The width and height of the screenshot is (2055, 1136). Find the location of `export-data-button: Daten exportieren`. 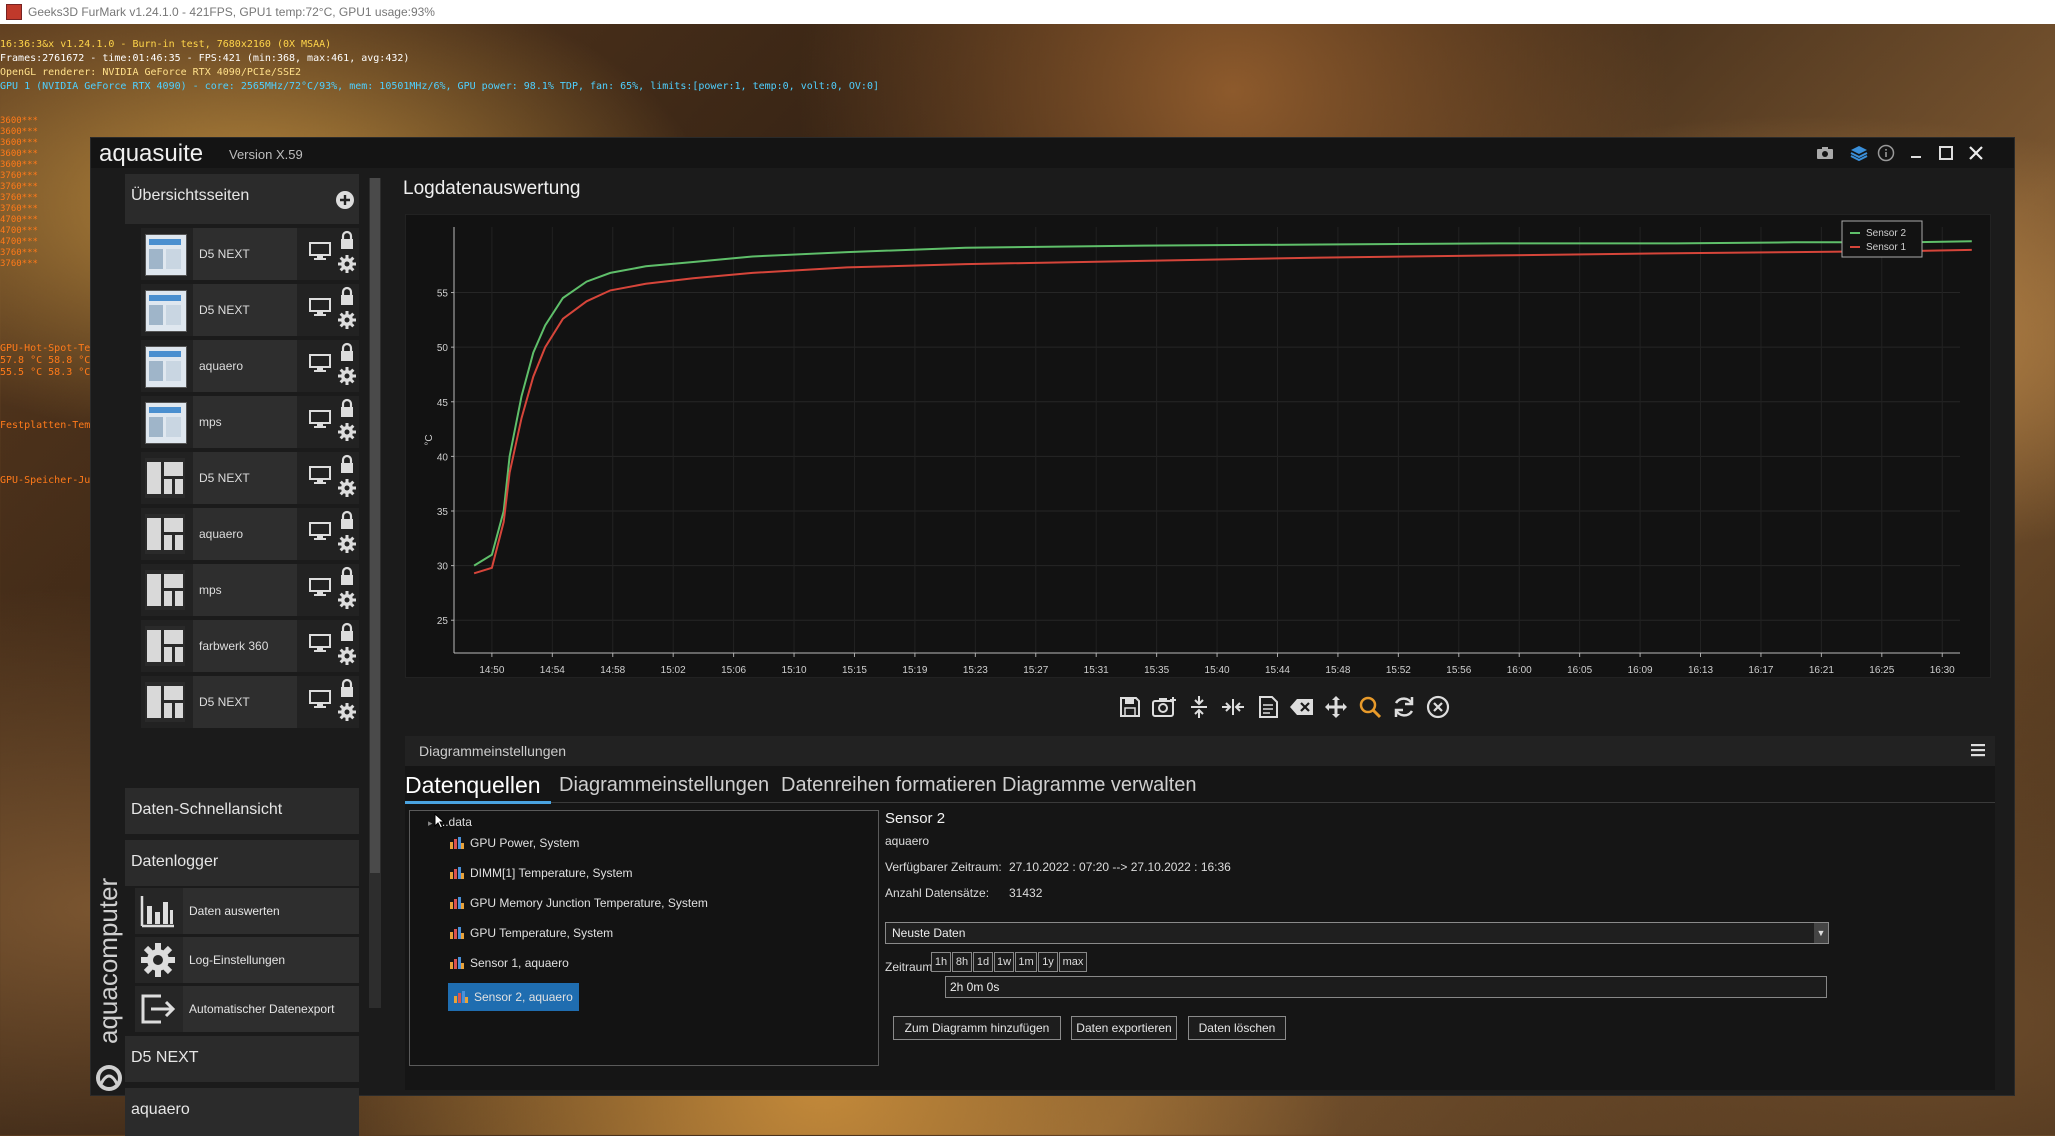

export-data-button: Daten exportieren is located at coordinates (1124, 1028).